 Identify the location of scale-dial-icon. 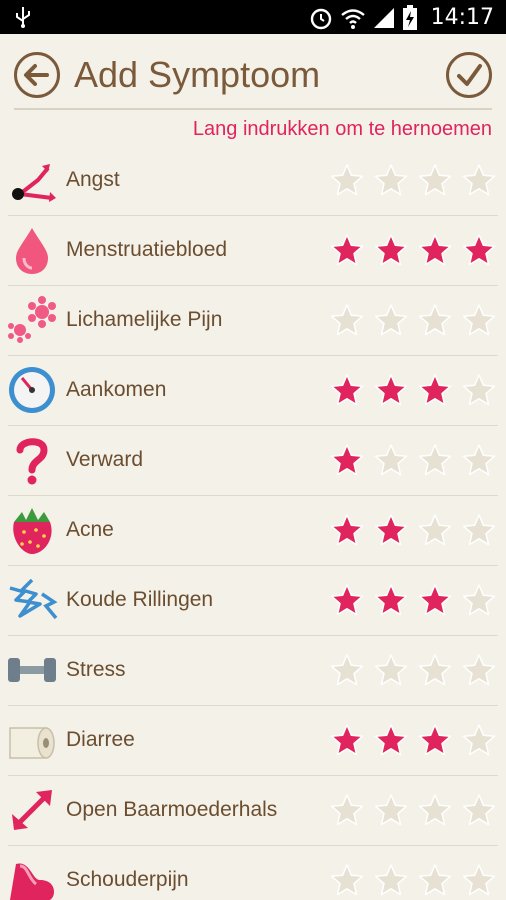
(32, 390).